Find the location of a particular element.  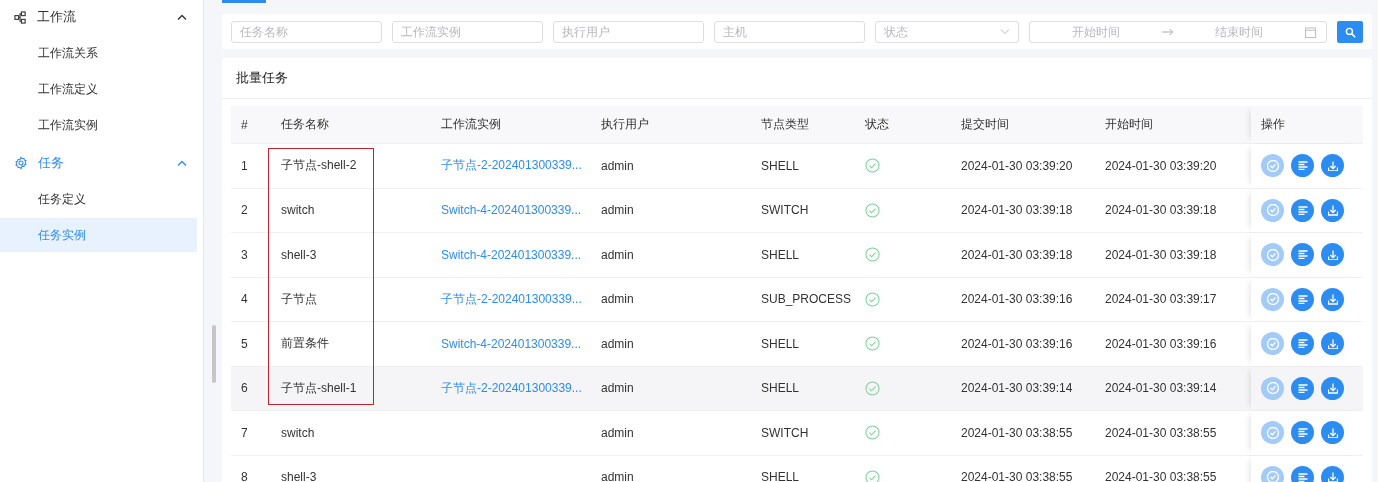

table-row: 2 switch Switch-4-202401300339... admin SWITCH 2024-01-30 03:39:18 2024-01-30 03:39:18 is located at coordinates (797, 210).